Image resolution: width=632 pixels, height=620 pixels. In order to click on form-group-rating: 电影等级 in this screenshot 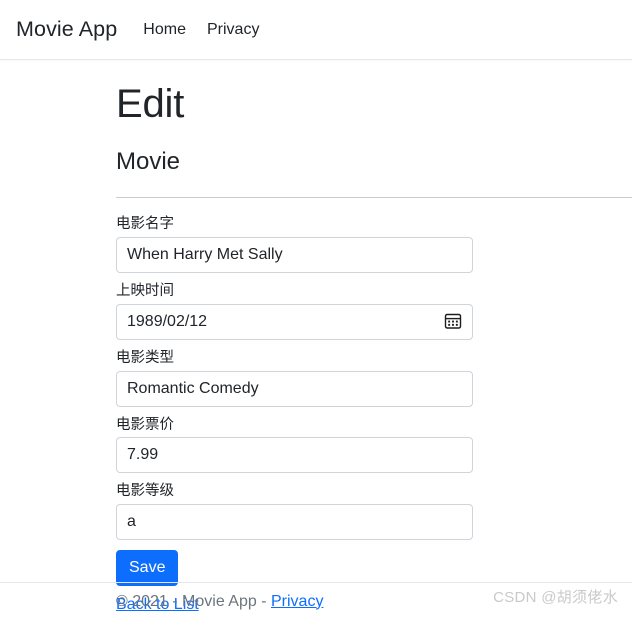, I will do `click(374, 511)`.